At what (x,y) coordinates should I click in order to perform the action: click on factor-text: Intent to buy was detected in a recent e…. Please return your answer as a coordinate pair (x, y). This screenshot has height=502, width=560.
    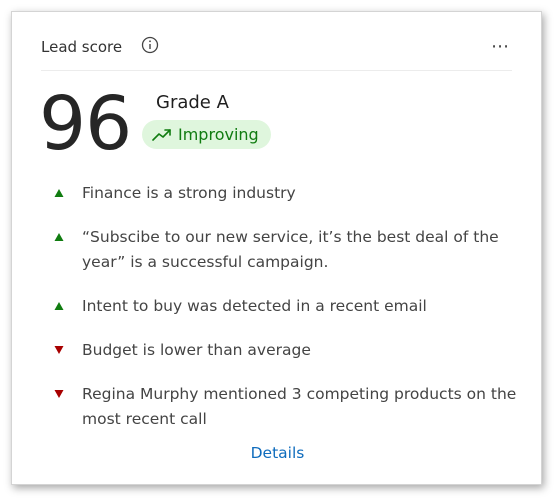
    Looking at the image, I should click on (254, 306).